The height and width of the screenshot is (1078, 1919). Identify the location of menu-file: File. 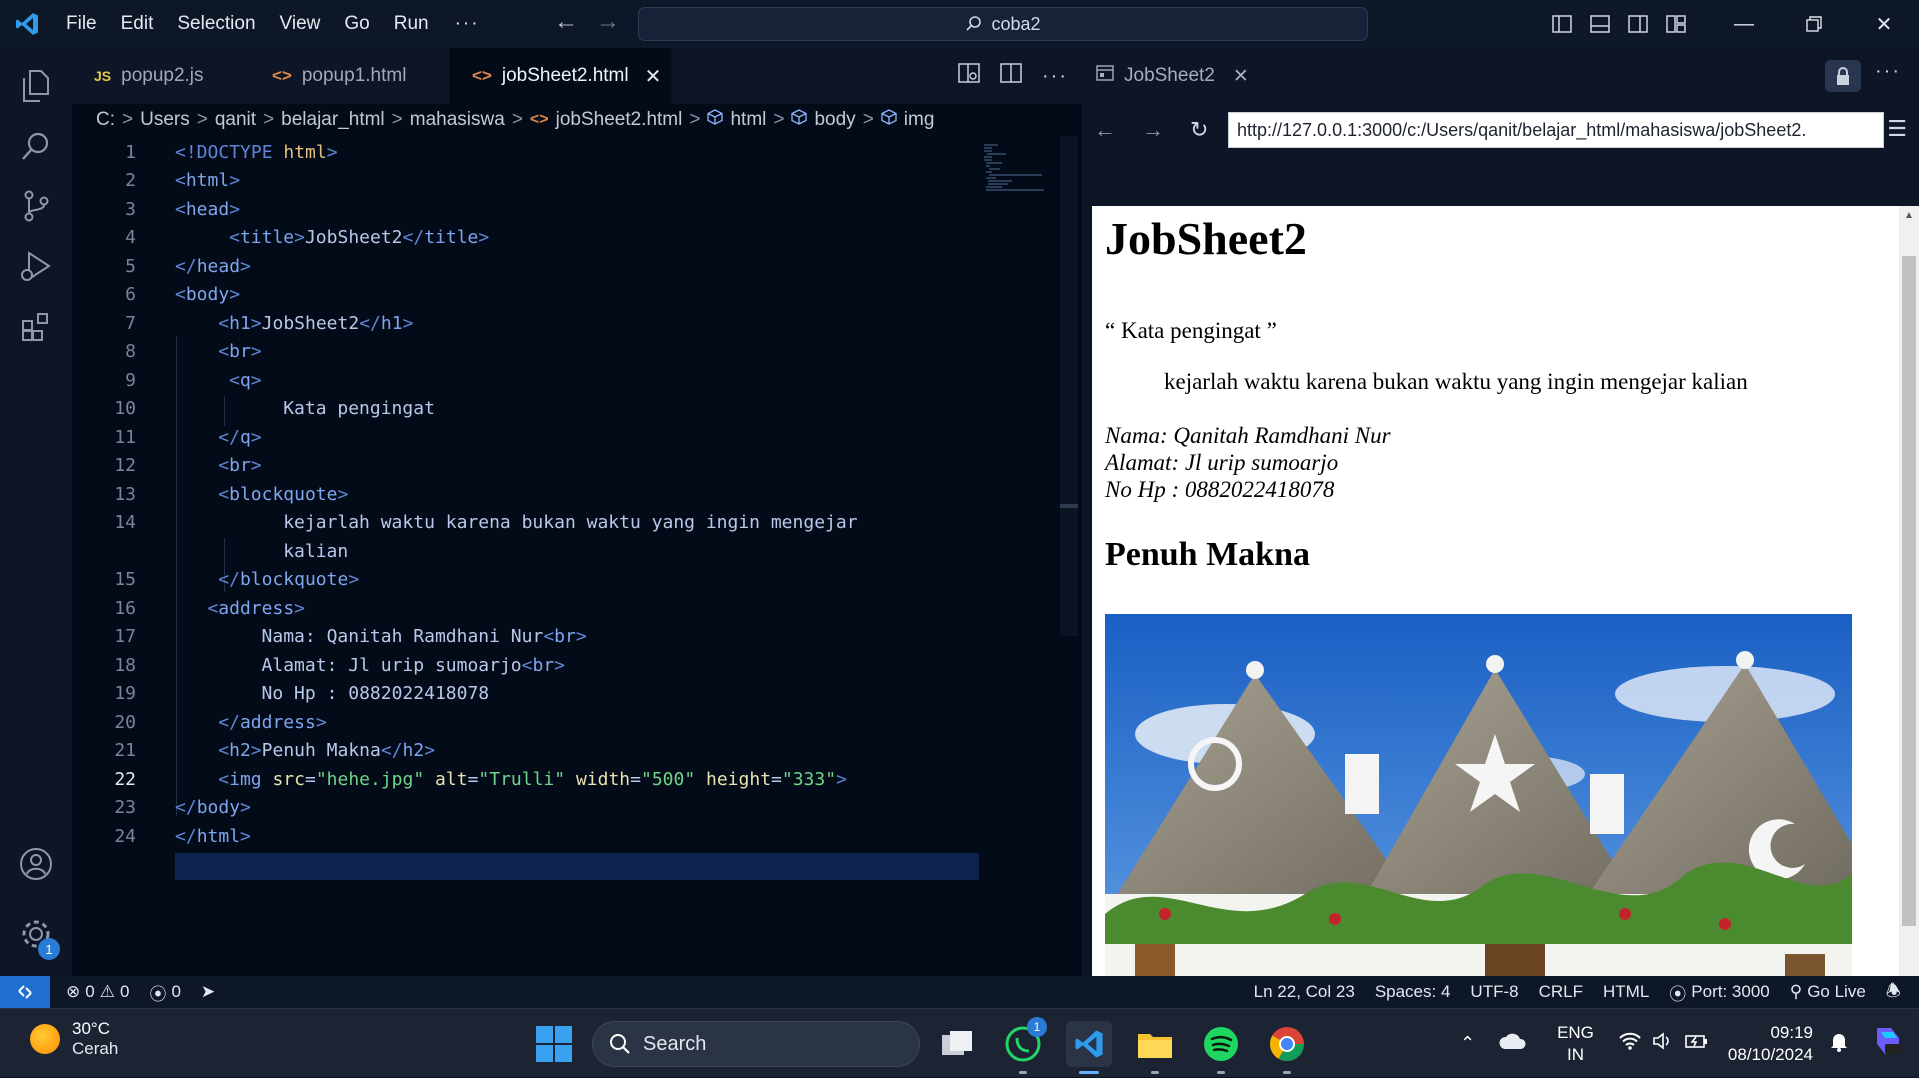
(81, 24).